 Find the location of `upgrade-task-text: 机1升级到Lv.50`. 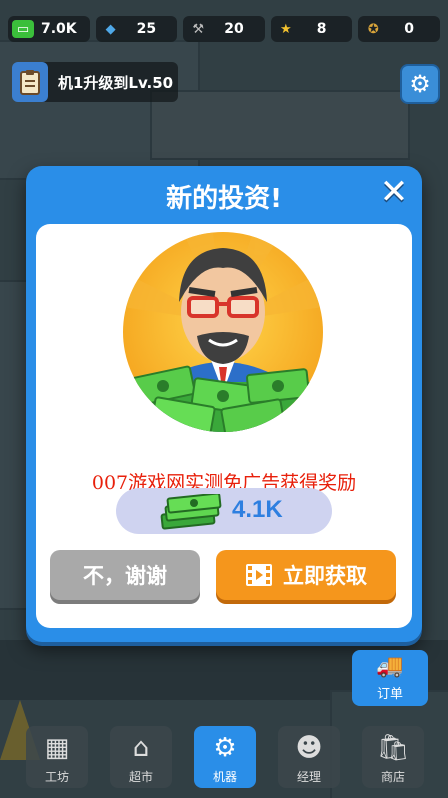

upgrade-task-text: 机1升级到Lv.50 is located at coordinates (116, 82).